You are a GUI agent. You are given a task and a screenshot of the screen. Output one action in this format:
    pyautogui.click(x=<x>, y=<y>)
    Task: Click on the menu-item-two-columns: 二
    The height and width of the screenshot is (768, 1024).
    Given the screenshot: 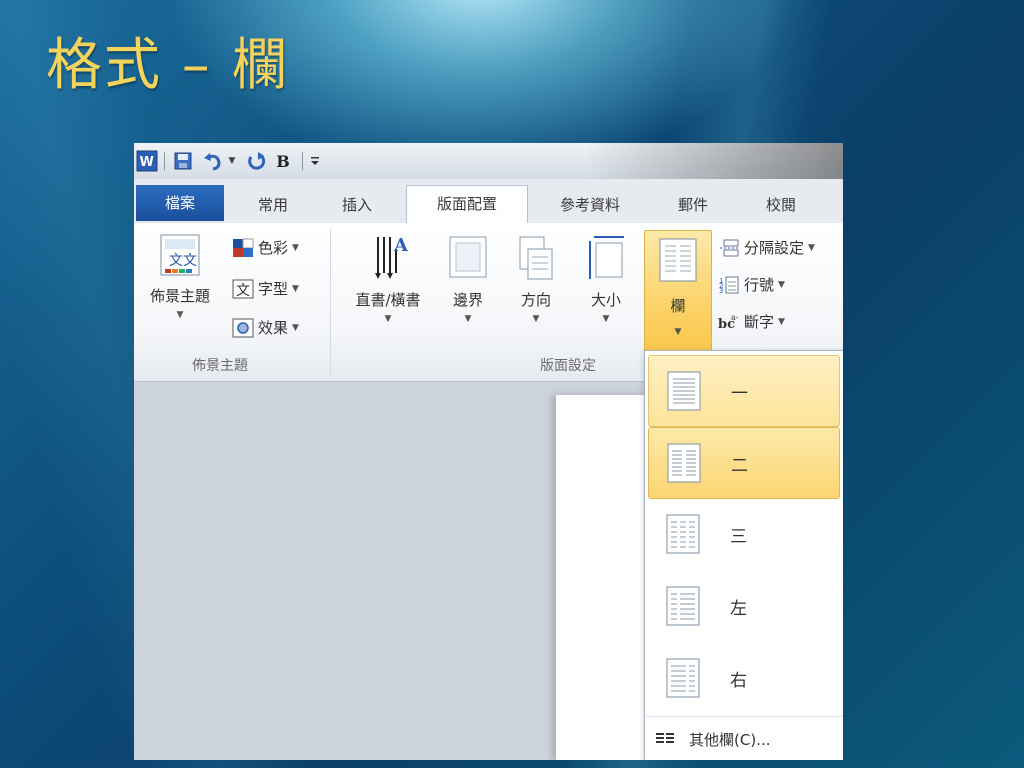 What is the action you would take?
    pyautogui.click(x=744, y=463)
    